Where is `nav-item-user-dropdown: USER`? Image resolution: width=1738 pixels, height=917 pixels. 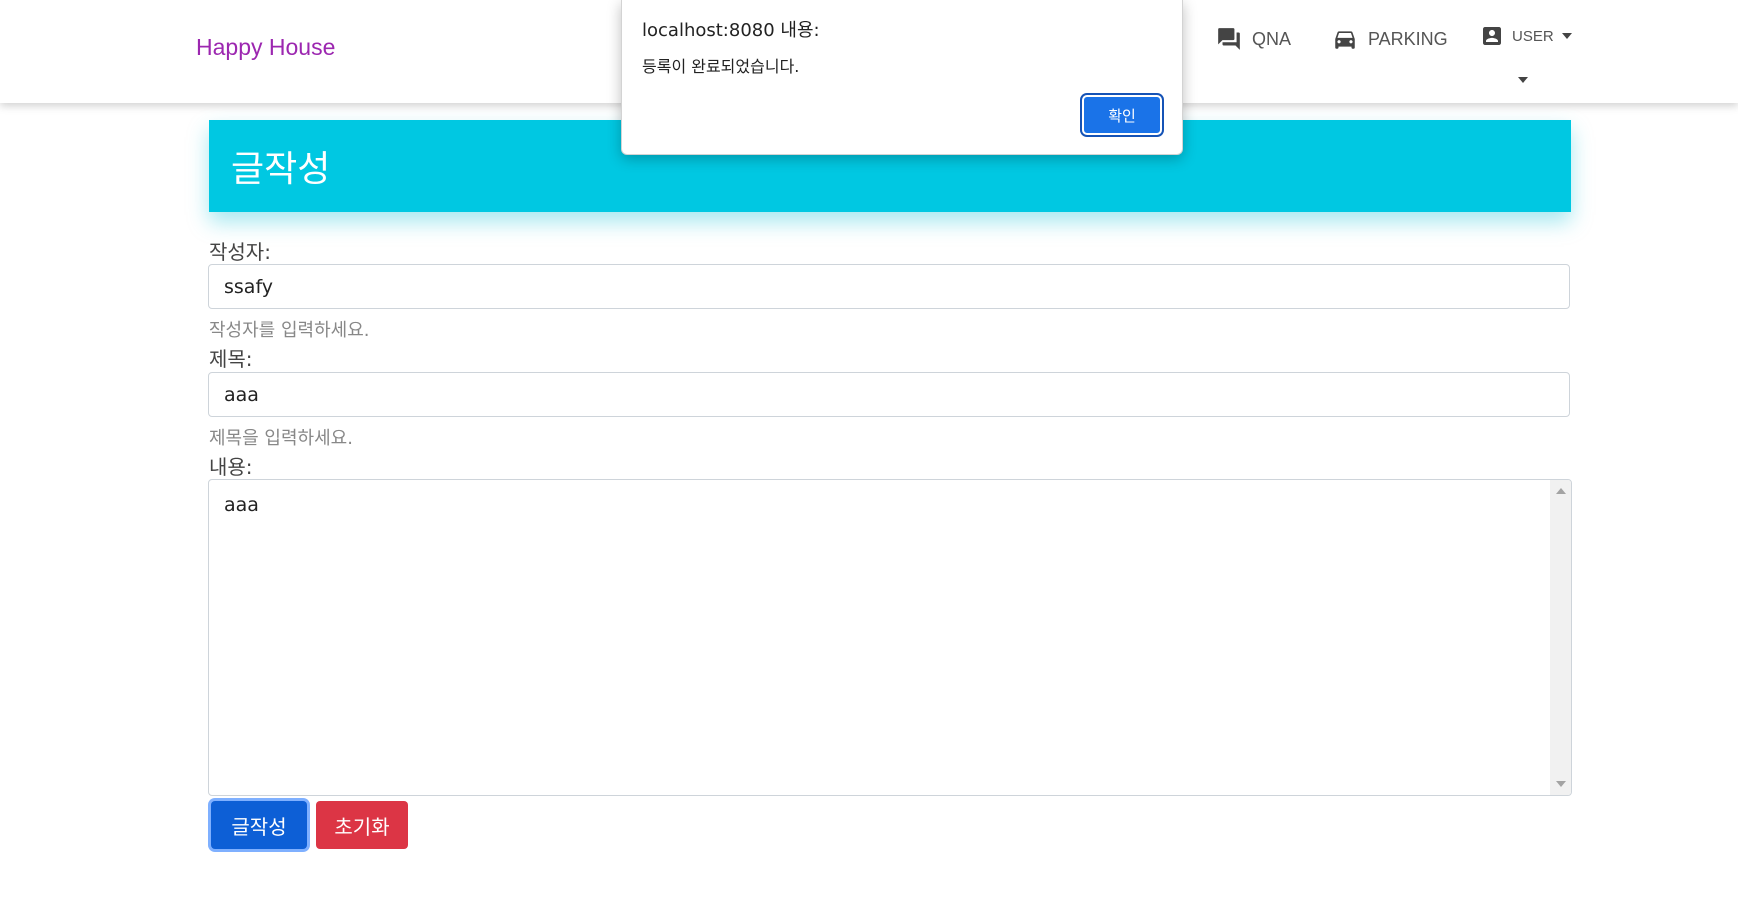 nav-item-user-dropdown: USER is located at coordinates (1526, 36).